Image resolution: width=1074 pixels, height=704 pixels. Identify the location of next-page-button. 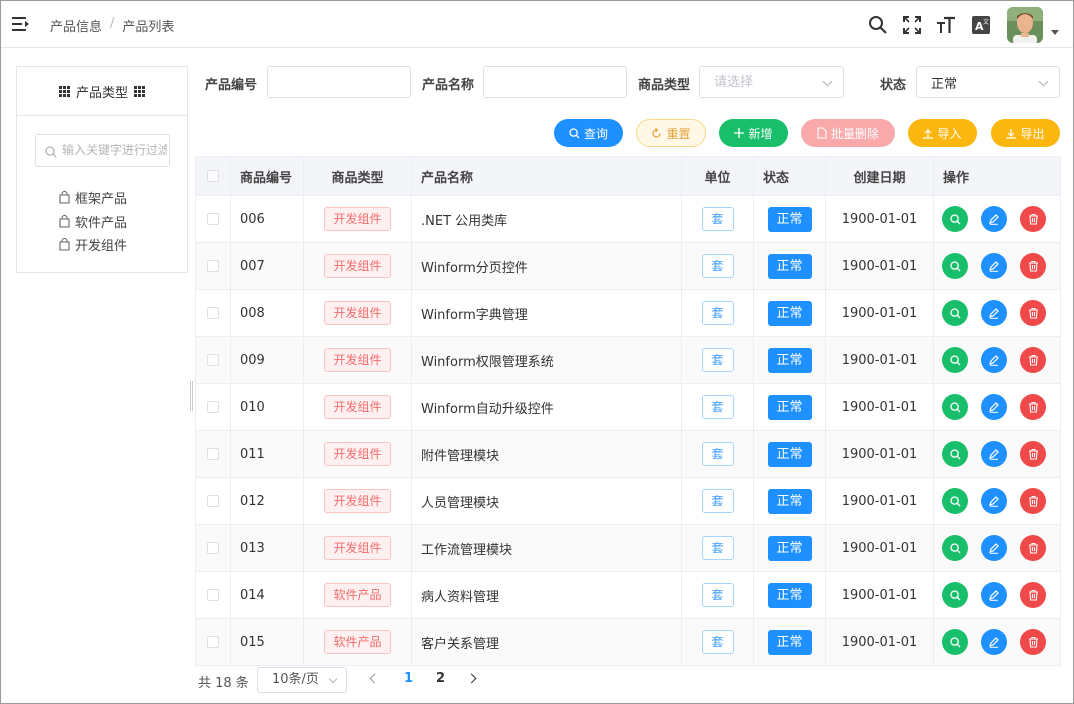
(471, 678).